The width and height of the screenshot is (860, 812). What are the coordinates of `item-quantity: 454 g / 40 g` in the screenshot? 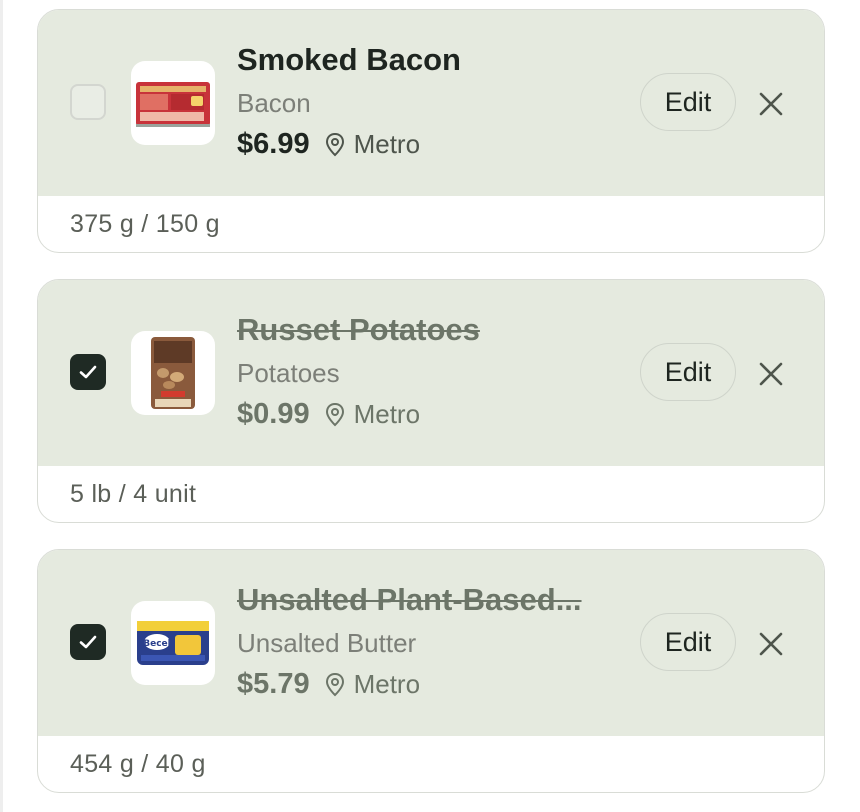 It's located at (138, 763).